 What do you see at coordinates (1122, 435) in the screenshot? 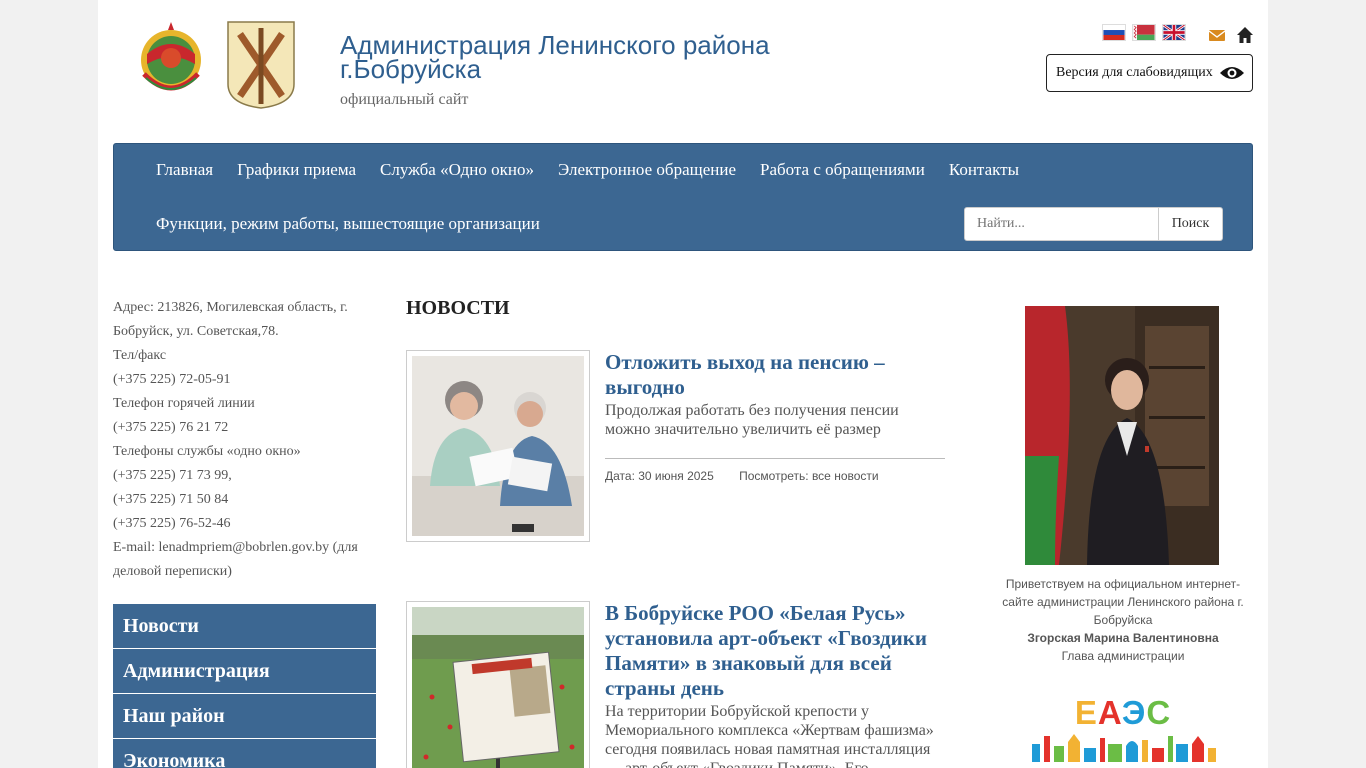
I see `head-of-administration-photo` at bounding box center [1122, 435].